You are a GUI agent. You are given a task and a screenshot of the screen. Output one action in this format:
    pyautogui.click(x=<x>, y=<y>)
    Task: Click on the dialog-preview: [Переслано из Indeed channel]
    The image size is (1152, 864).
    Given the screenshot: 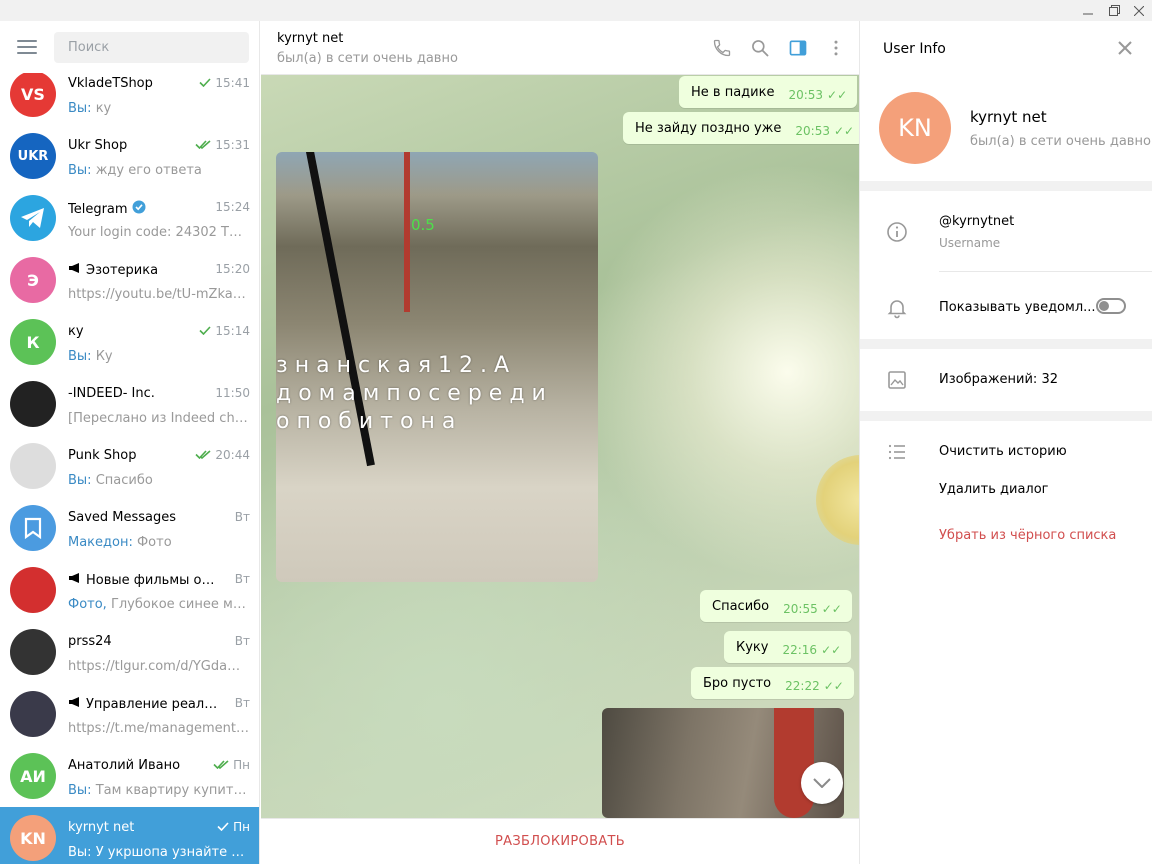 What is the action you would take?
    pyautogui.click(x=159, y=418)
    